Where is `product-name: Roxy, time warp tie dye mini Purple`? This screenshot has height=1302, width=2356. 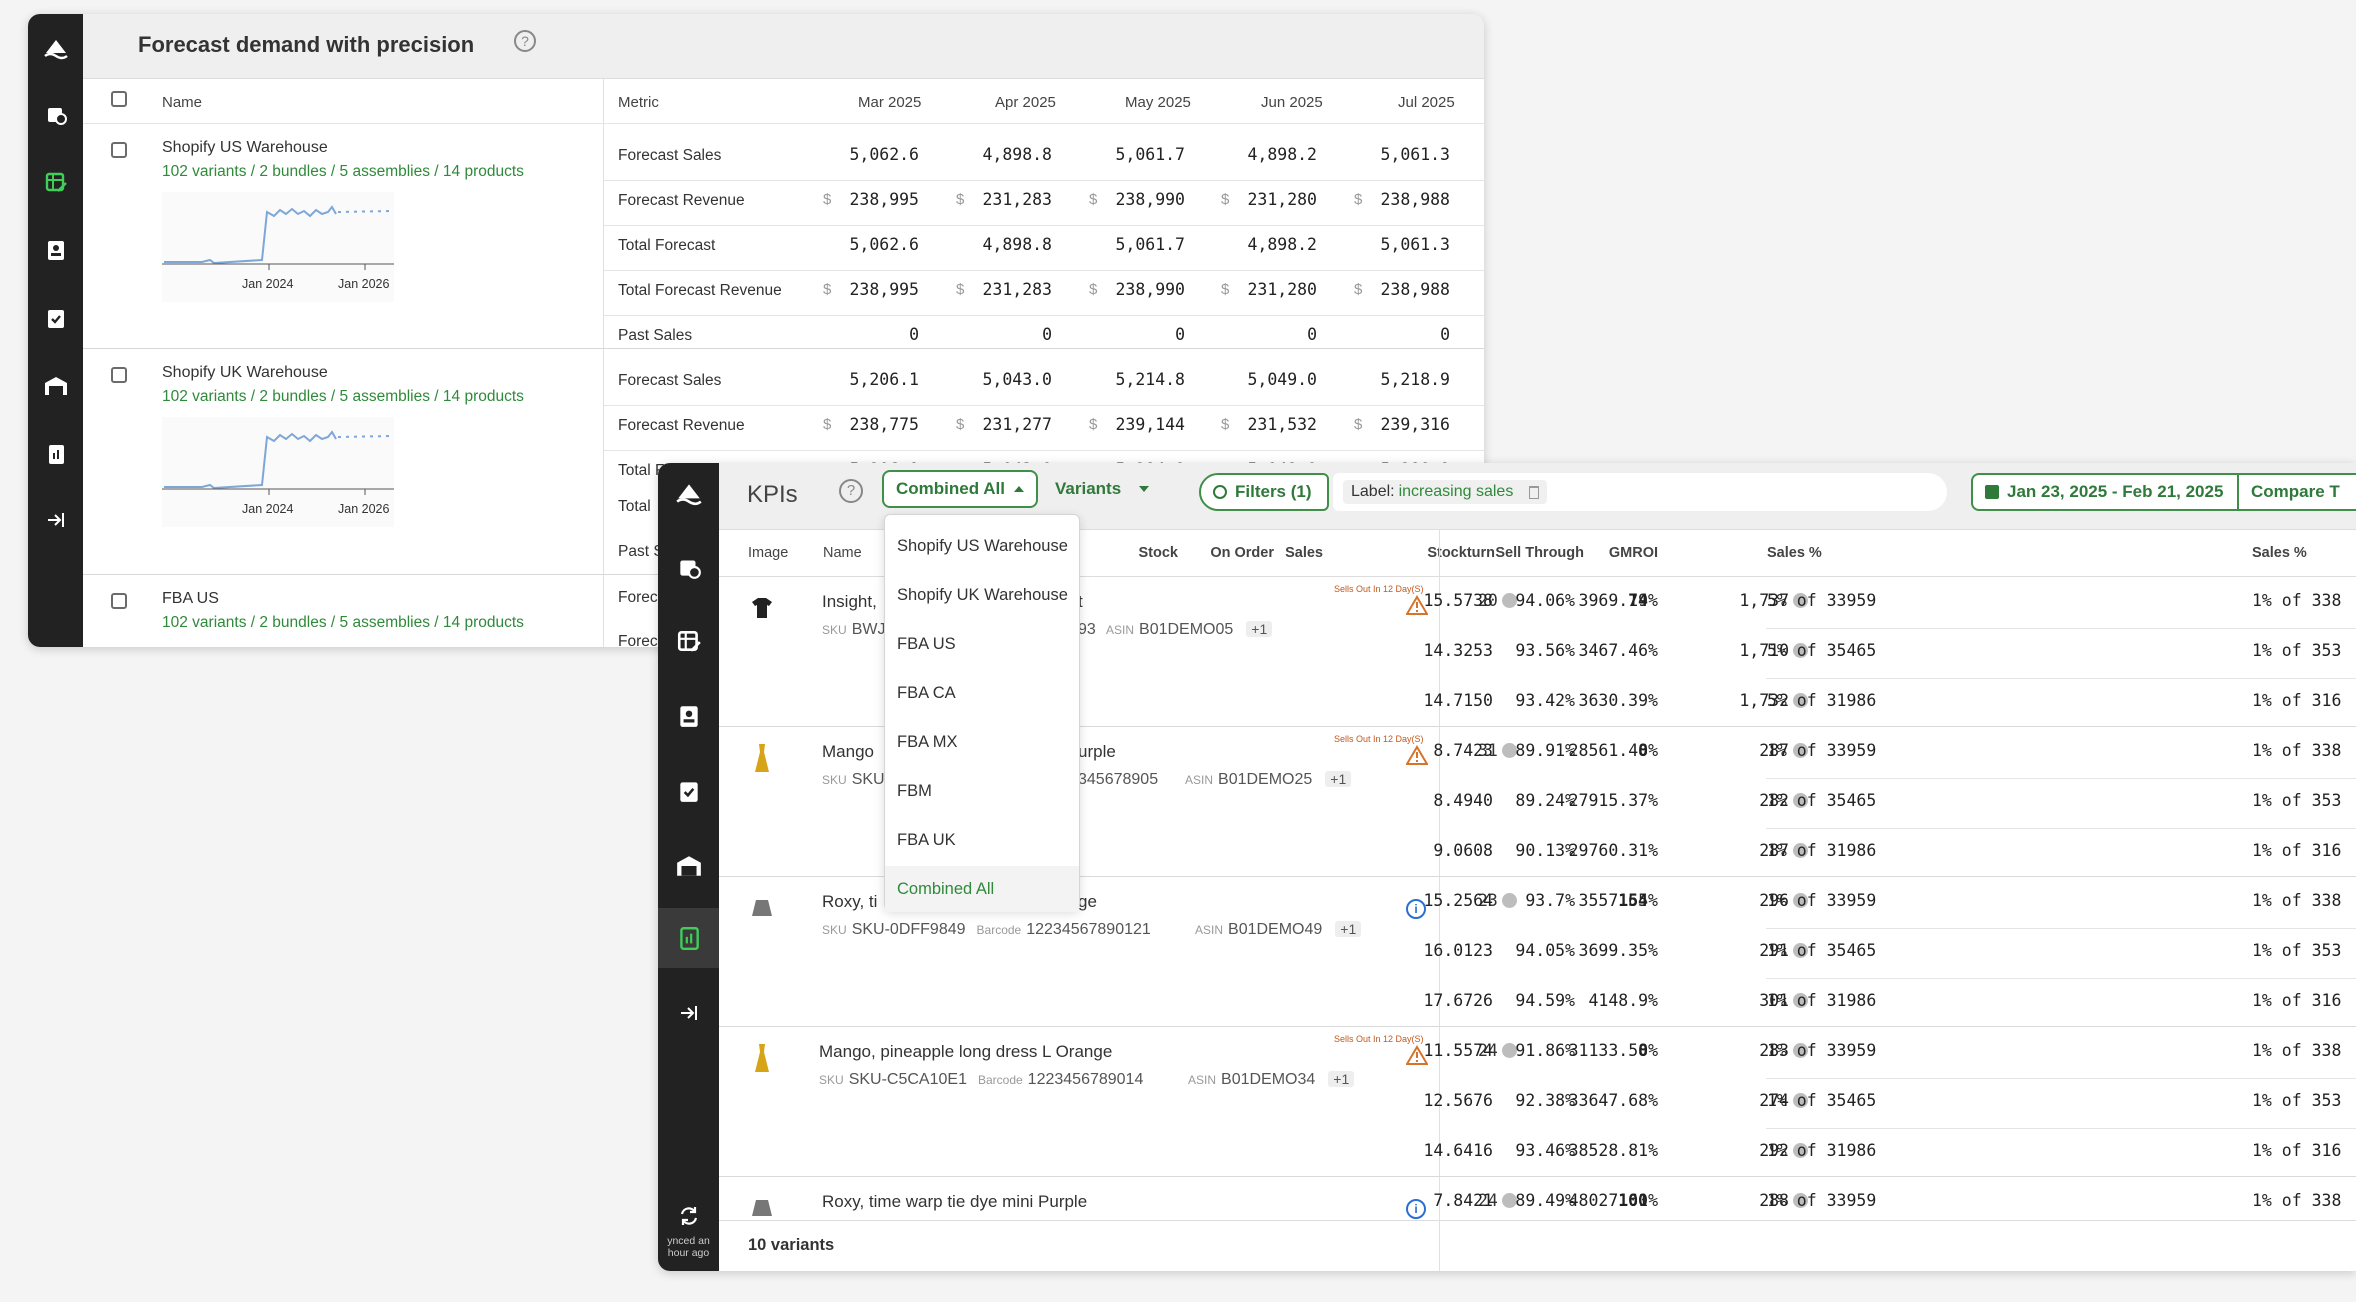
product-name: Roxy, time warp tie dye mini Purple is located at coordinates (954, 1202).